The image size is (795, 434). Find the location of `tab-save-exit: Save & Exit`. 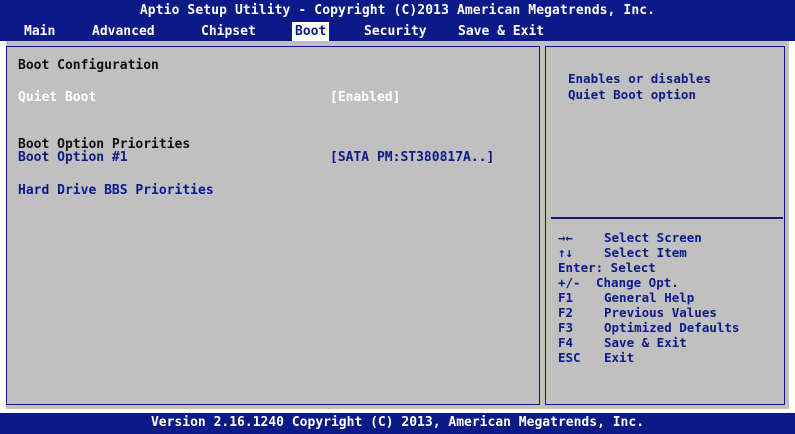

tab-save-exit: Save & Exit is located at coordinates (501, 31).